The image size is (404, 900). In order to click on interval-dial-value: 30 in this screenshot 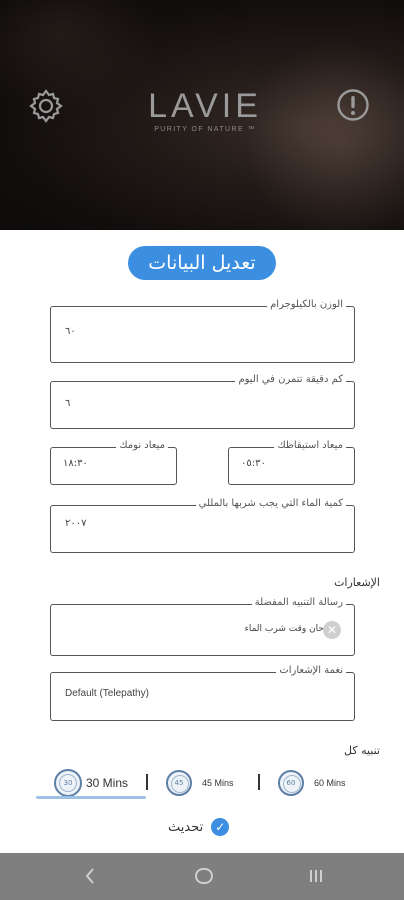, I will do `click(68, 783)`.